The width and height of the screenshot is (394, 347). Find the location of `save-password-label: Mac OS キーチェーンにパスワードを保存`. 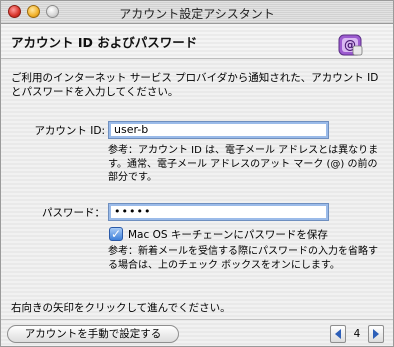

save-password-label: Mac OS キーチェーンにパスワードを保存 is located at coordinates (228, 235).